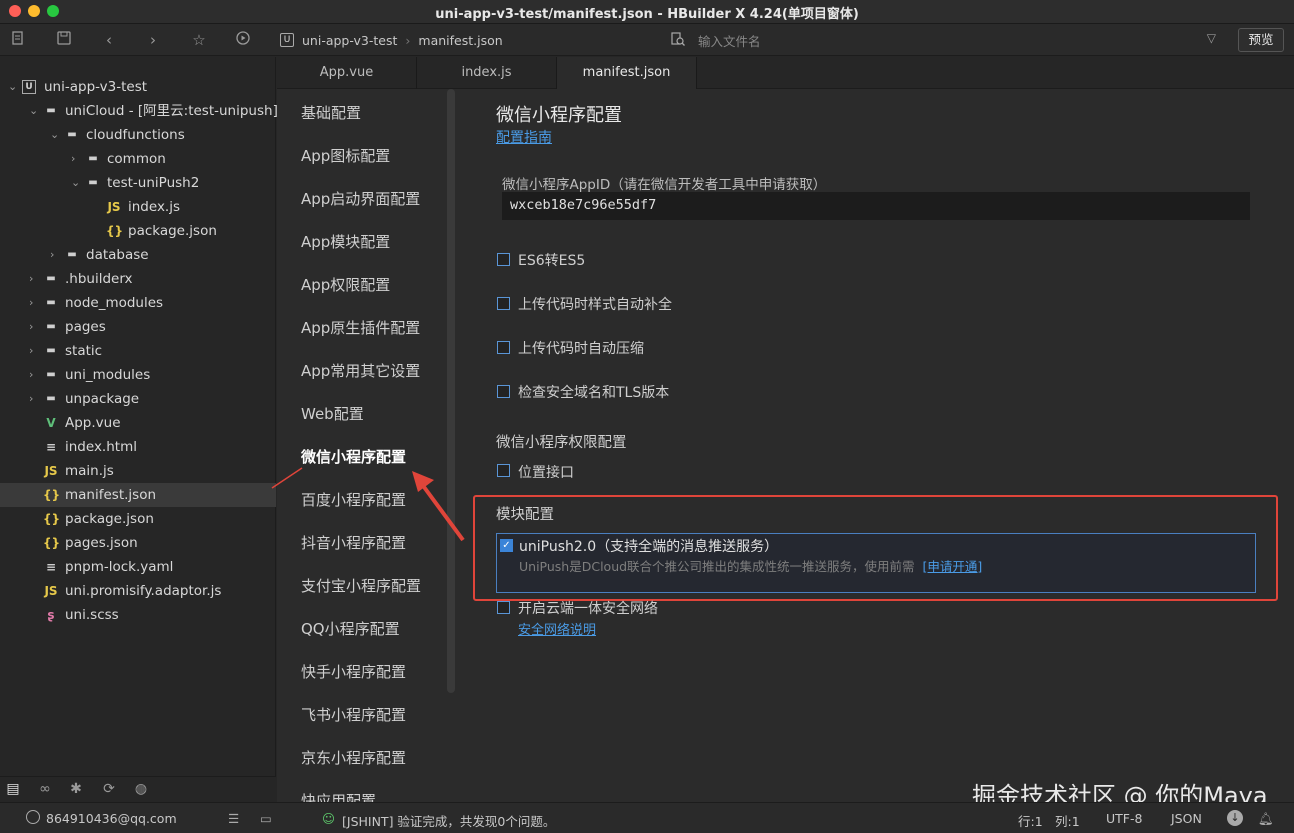  I want to click on forward-icon: ›, so click(153, 40).